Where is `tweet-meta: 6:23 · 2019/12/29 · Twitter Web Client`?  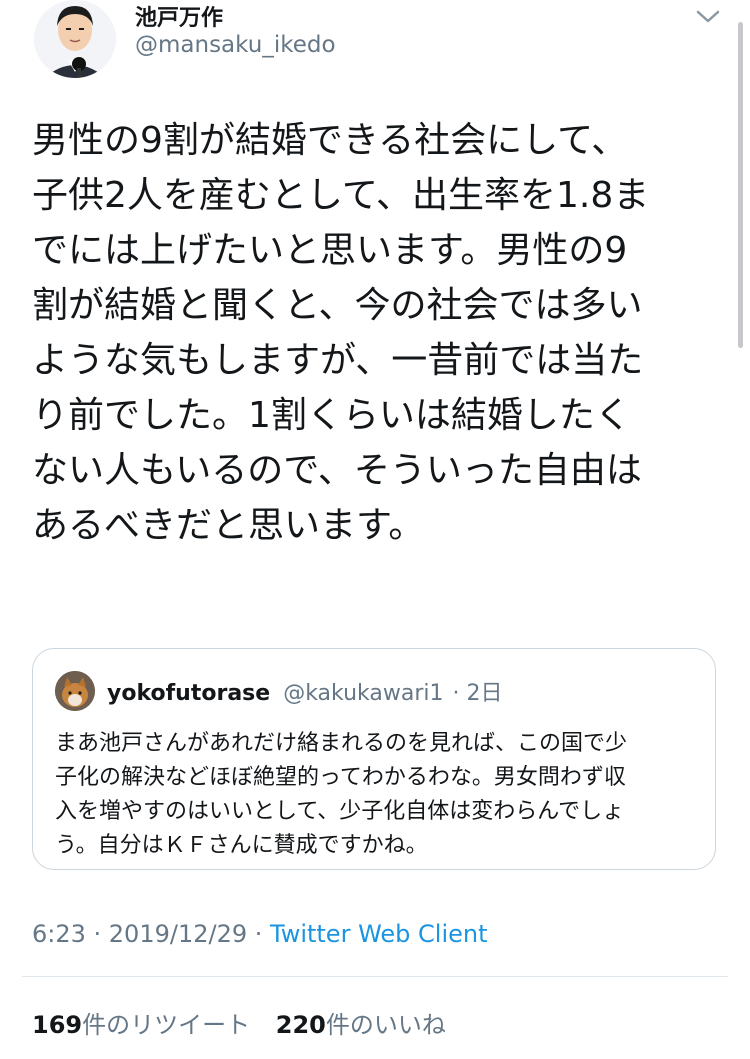 tweet-meta: 6:23 · 2019/12/29 · Twitter Web Client is located at coordinates (260, 934).